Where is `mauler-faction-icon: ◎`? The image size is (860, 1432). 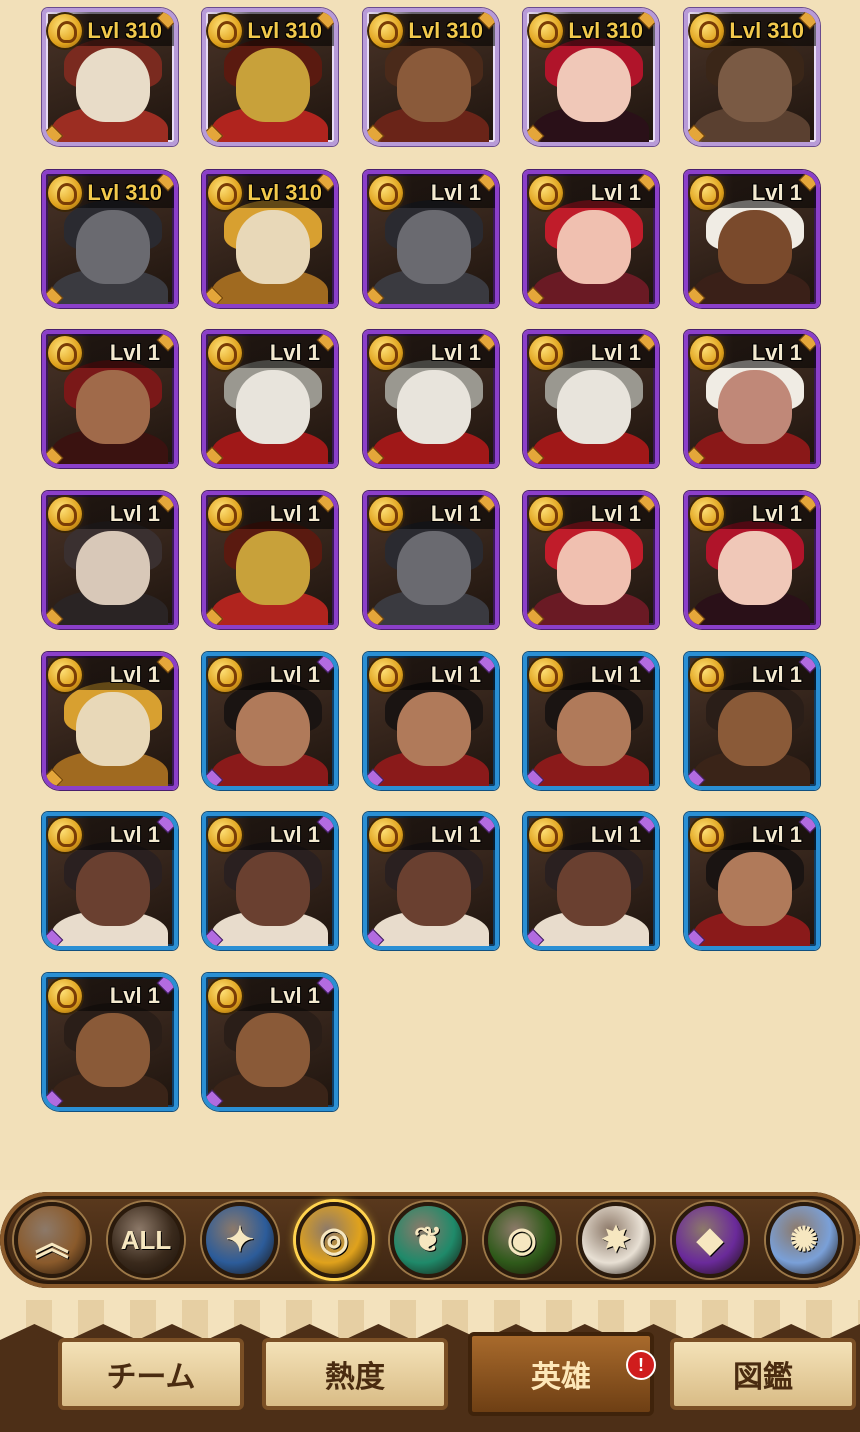 mauler-faction-icon: ◎ is located at coordinates (334, 1240).